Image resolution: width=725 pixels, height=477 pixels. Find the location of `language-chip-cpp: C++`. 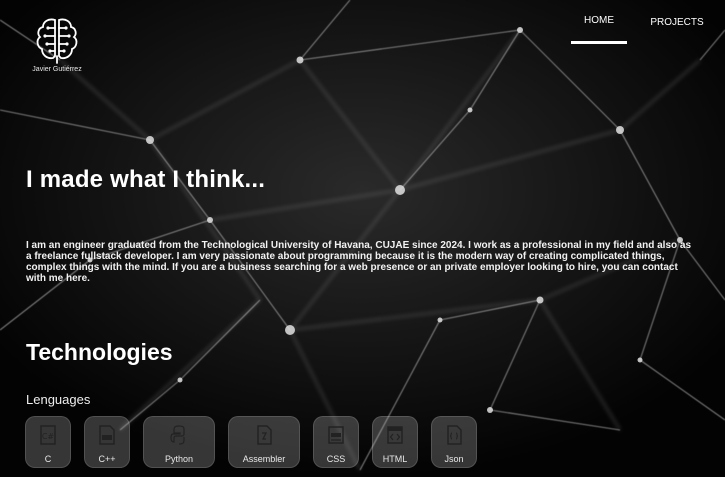

language-chip-cpp: C++ is located at coordinates (107, 442).